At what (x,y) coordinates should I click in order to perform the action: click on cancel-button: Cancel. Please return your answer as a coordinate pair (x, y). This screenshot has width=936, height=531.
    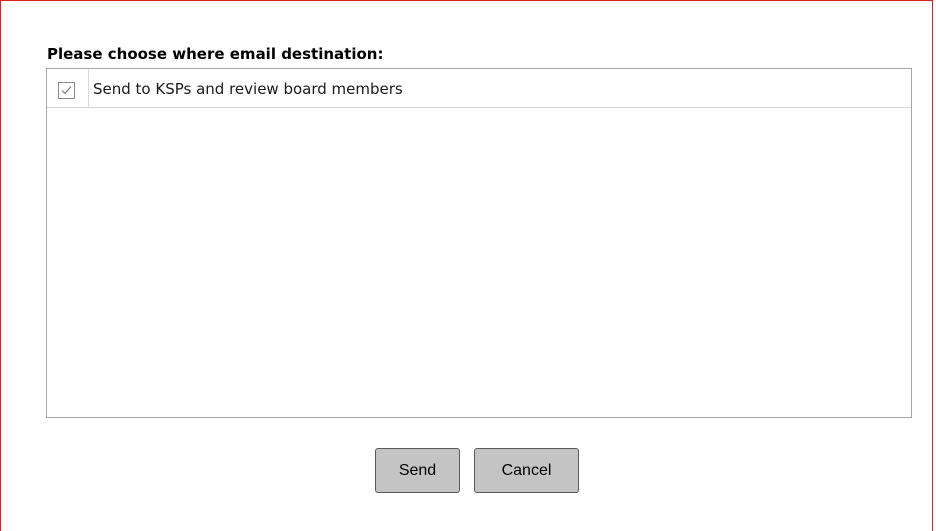
    Looking at the image, I should click on (526, 470).